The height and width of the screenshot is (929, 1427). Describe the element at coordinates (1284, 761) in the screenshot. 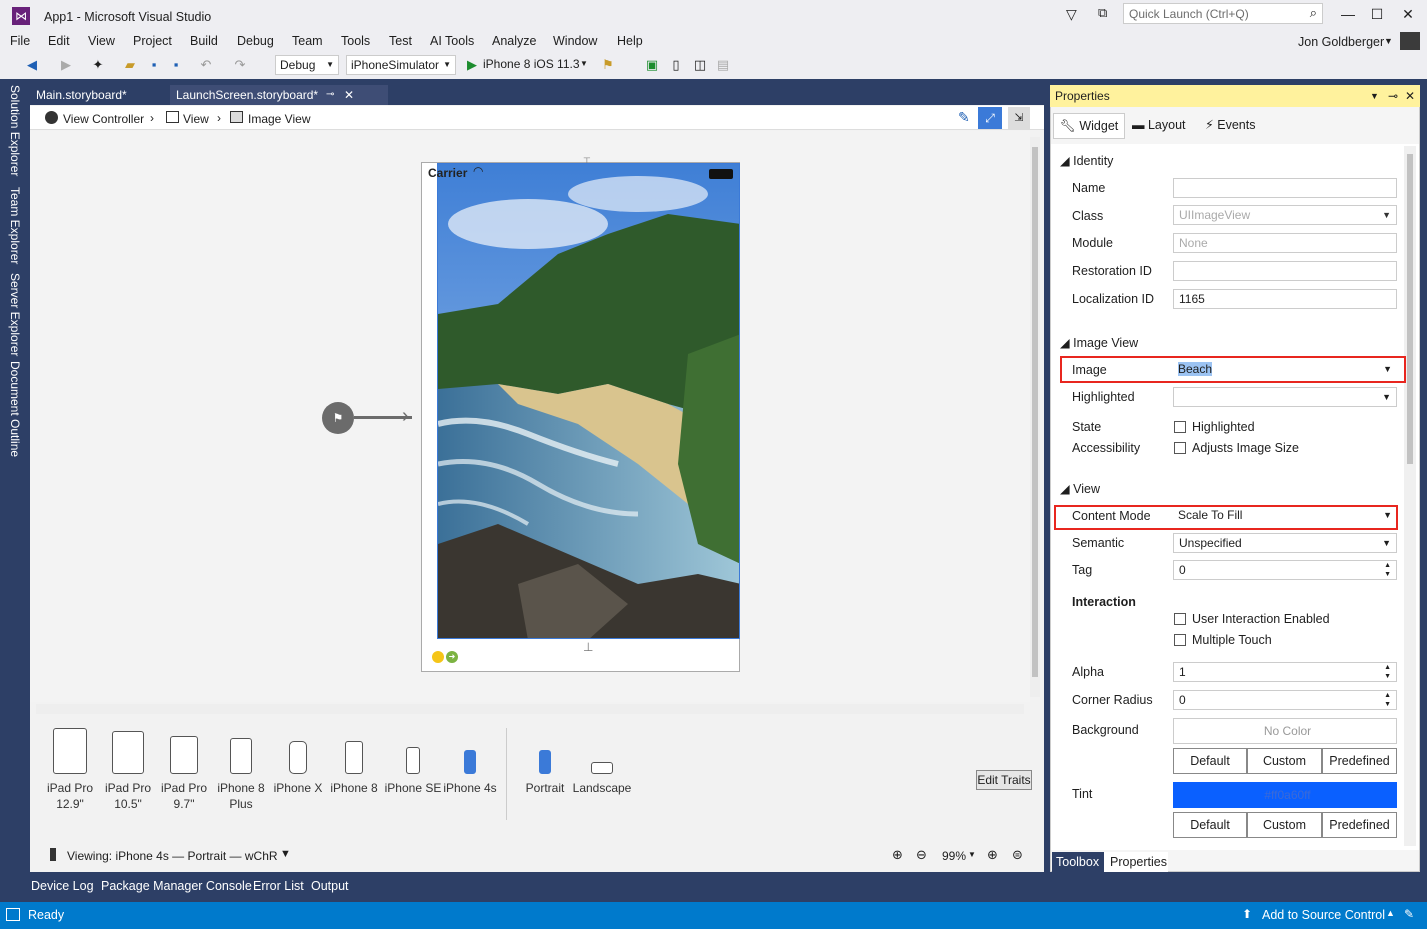

I see `background-custom-button: Custom` at that location.